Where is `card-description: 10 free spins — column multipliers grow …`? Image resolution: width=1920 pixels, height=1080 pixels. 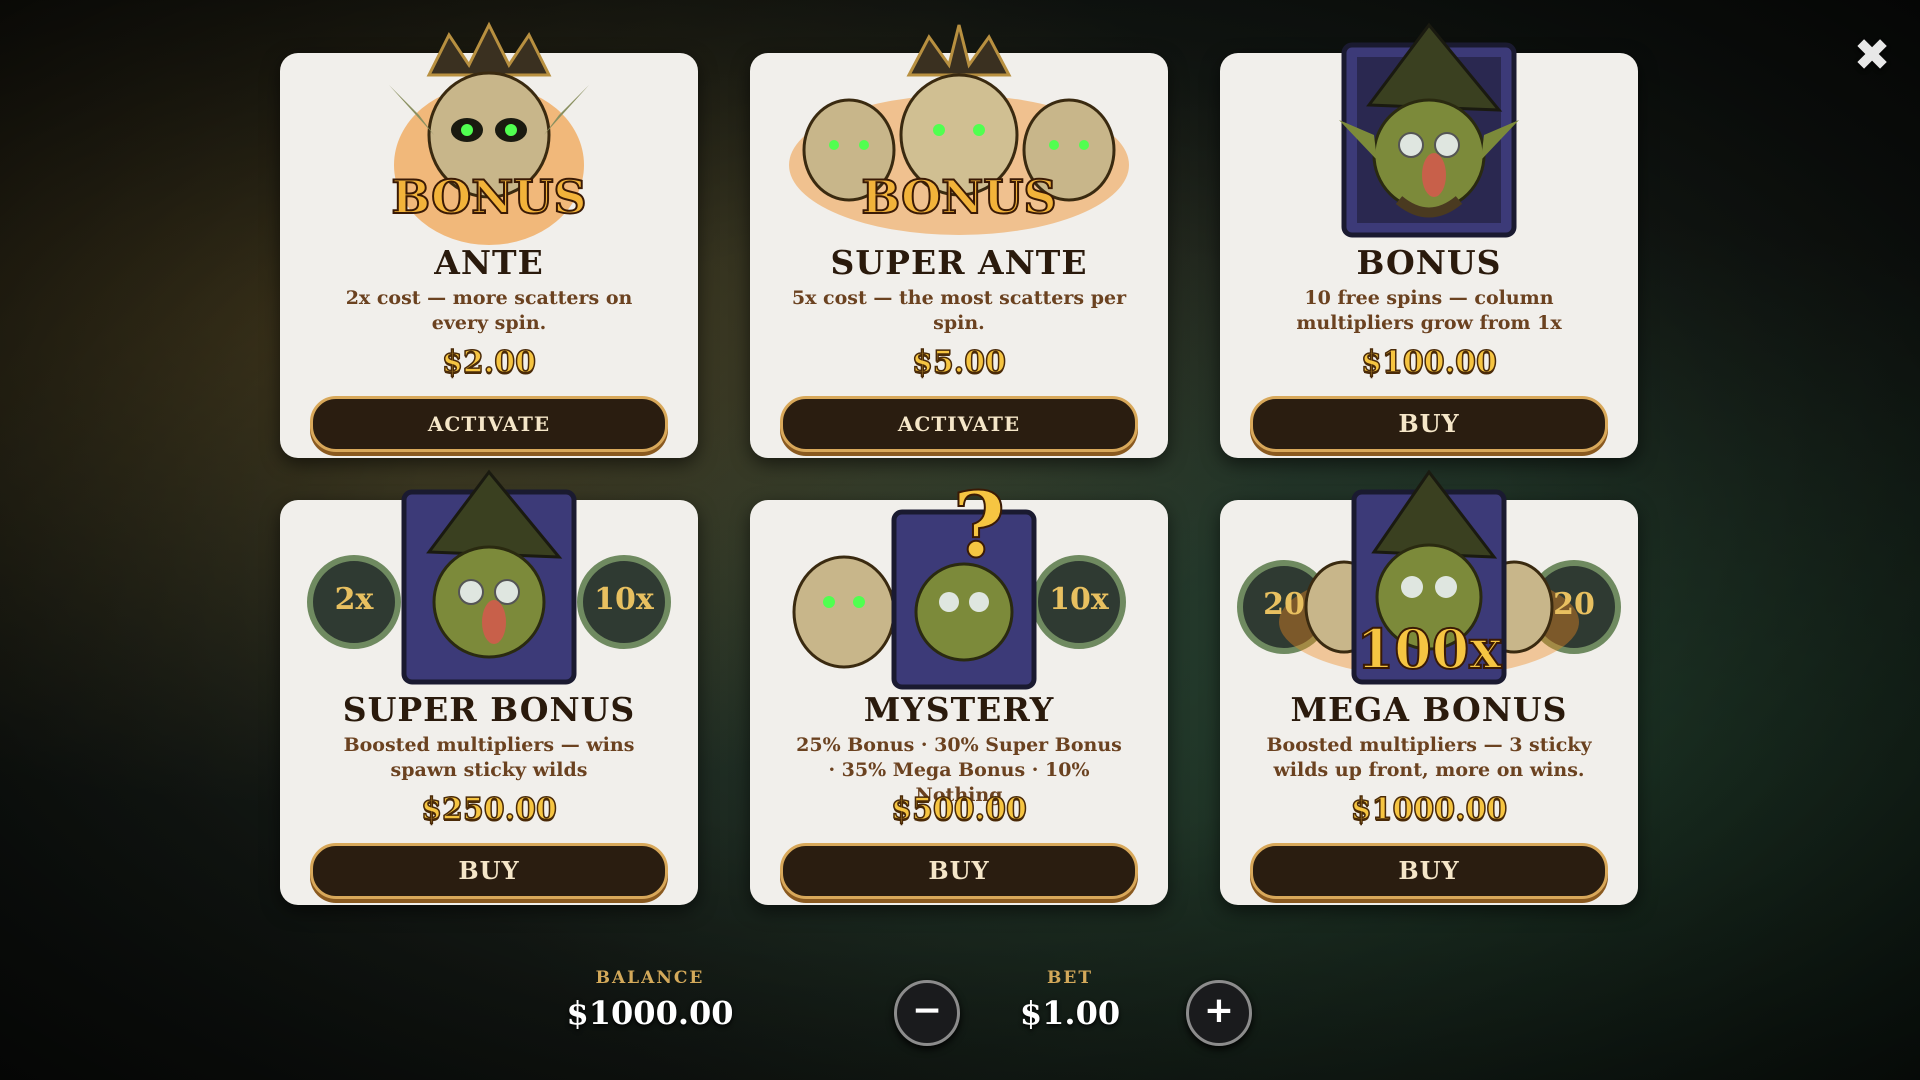
card-description: 10 free spins — column multipliers grow … is located at coordinates (1429, 310).